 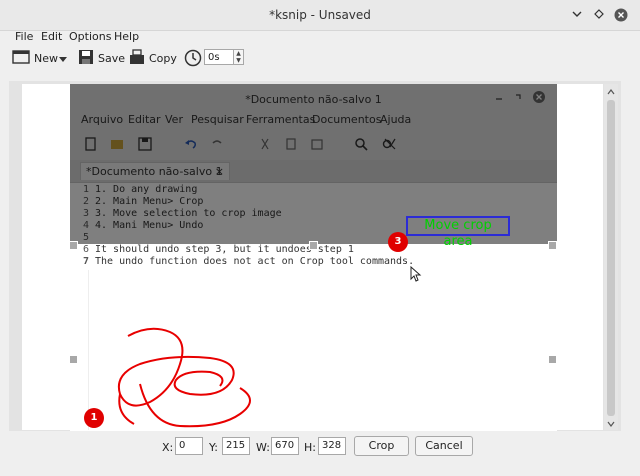 I want to click on copy-button: Copy, so click(x=153, y=58).